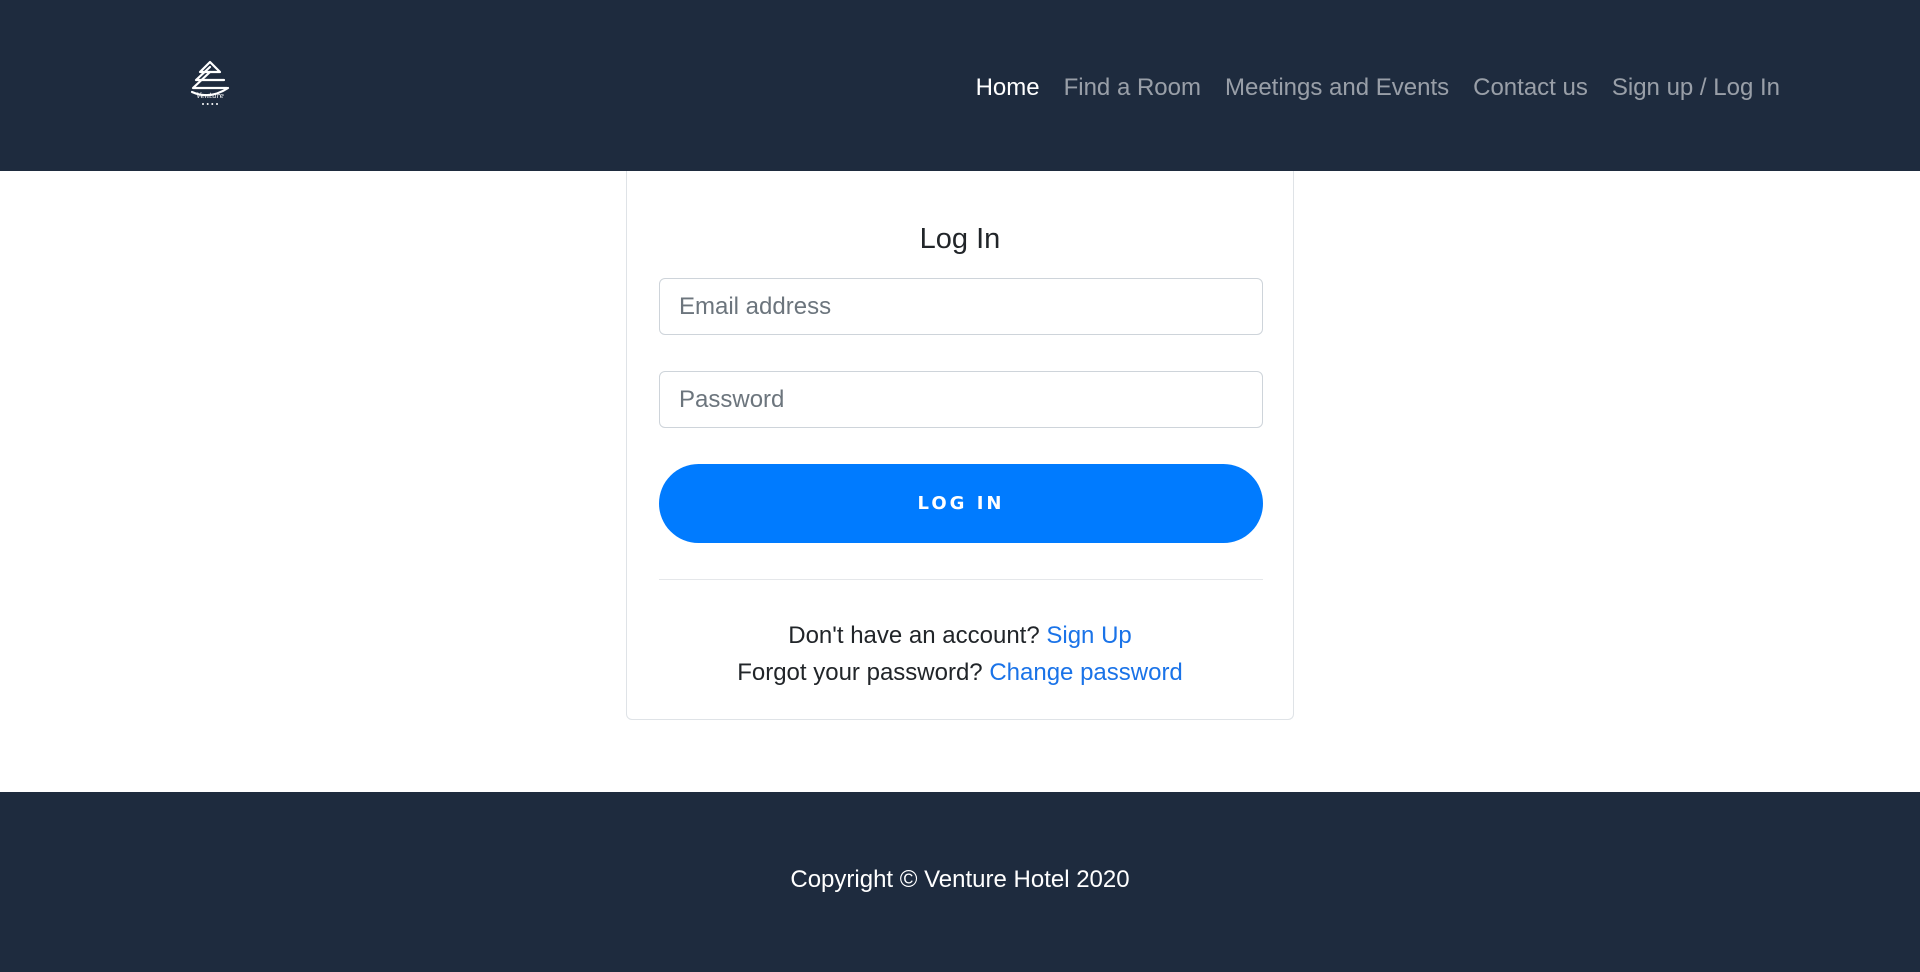 Image resolution: width=1920 pixels, height=972 pixels. I want to click on nav-meetings-and-events: Meetings and Events, so click(1337, 88).